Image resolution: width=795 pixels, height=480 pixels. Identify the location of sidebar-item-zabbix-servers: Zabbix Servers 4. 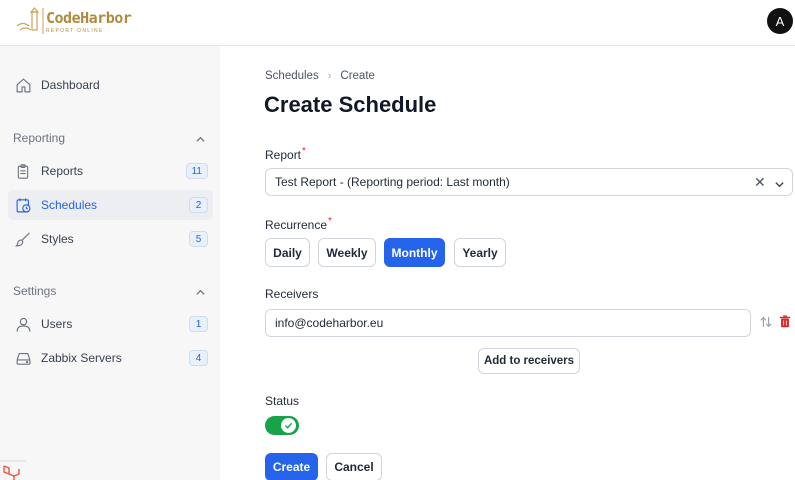
(110, 358).